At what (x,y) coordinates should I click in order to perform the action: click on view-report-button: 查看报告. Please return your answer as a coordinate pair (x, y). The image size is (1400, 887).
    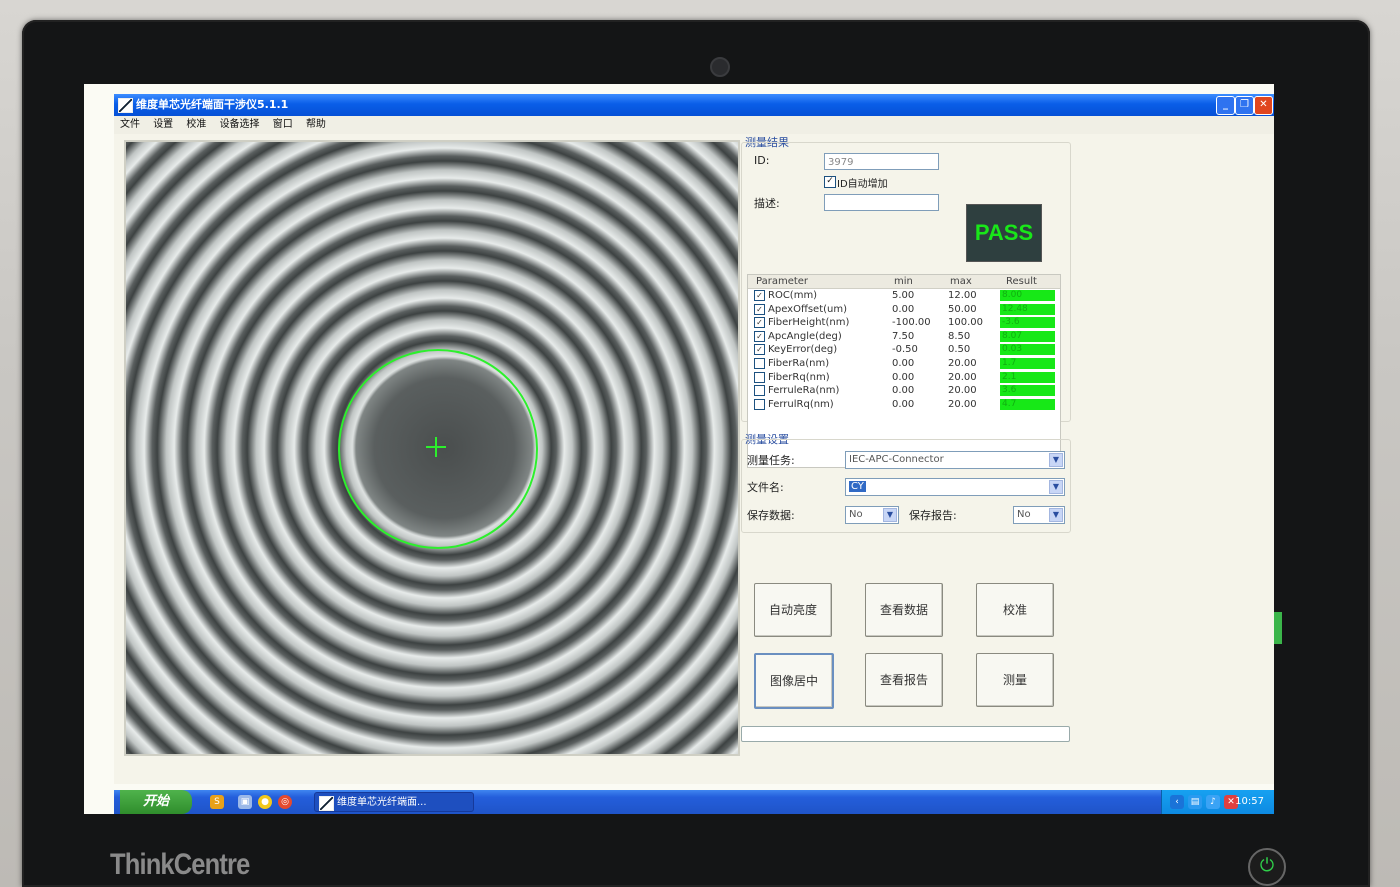
    Looking at the image, I should click on (904, 680).